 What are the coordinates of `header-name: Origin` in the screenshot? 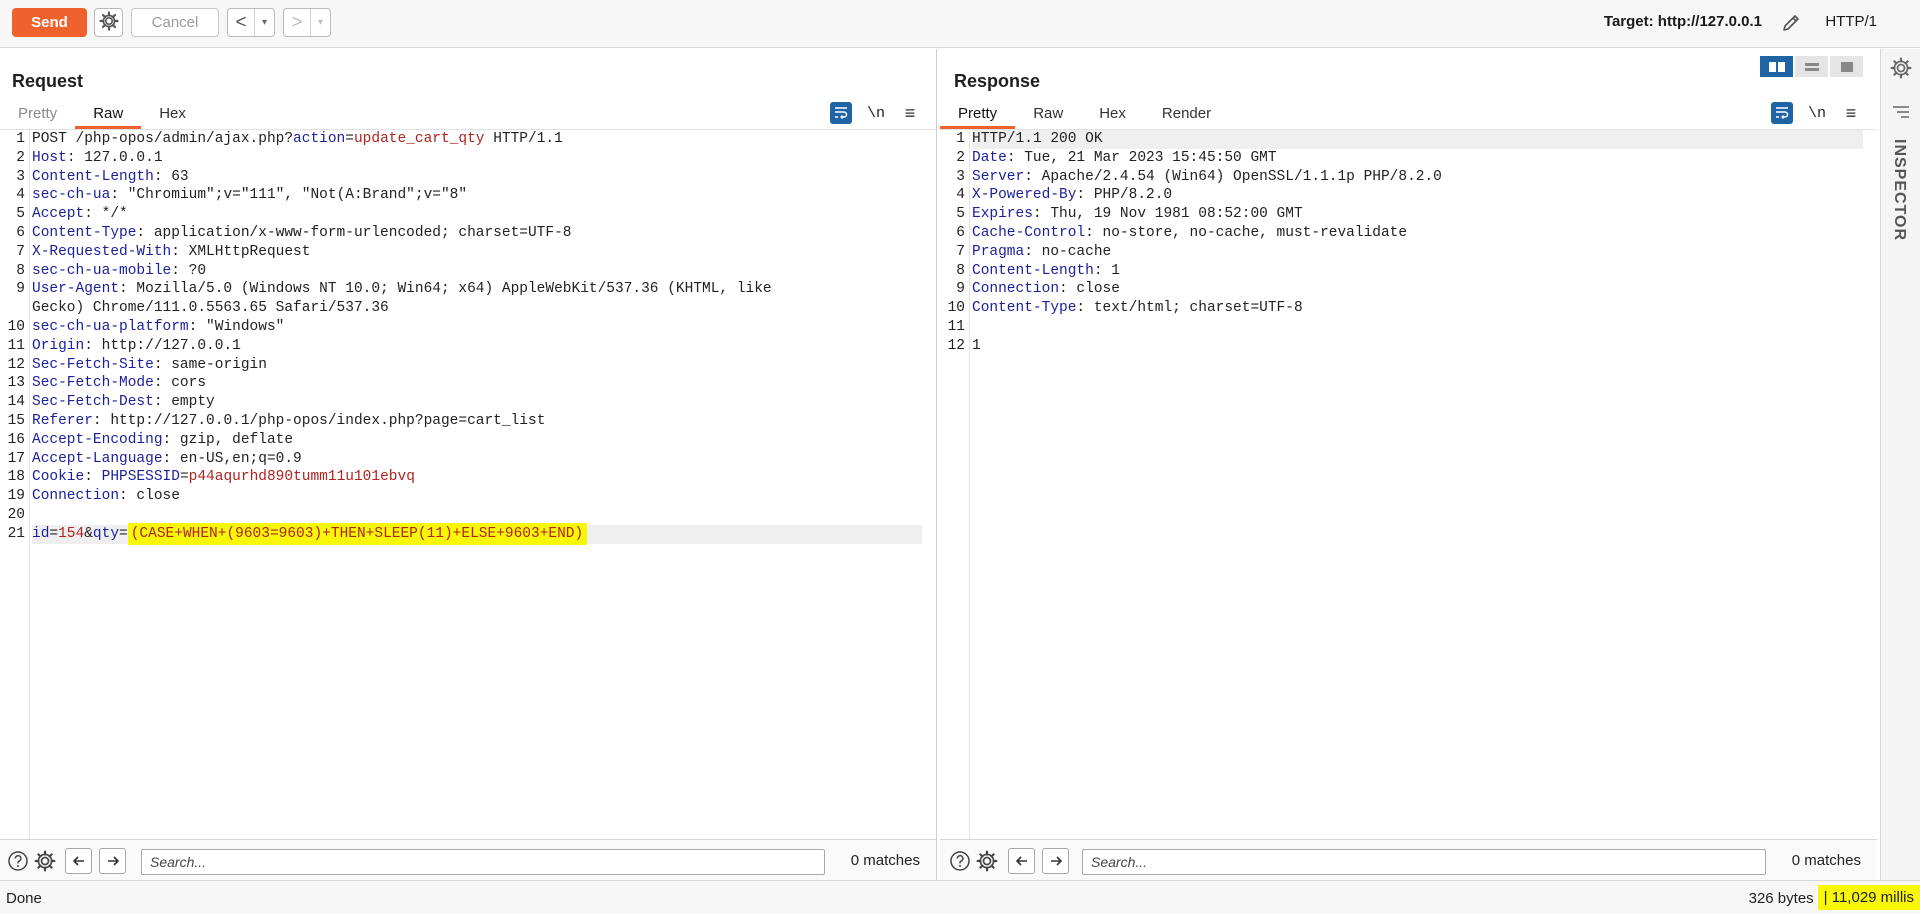 It's located at (58, 345).